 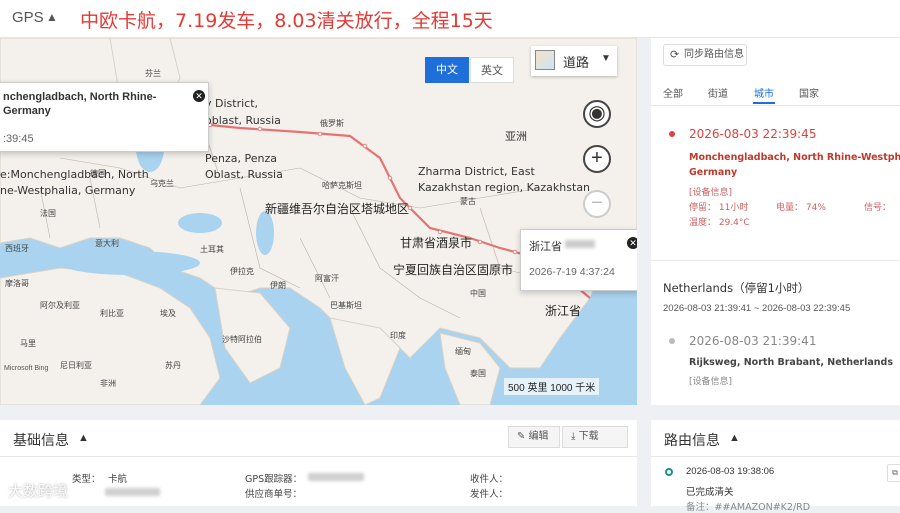 What do you see at coordinates (436, 243) in the screenshot?
I see `map-label-gansu: 甘肃省酒泉市` at bounding box center [436, 243].